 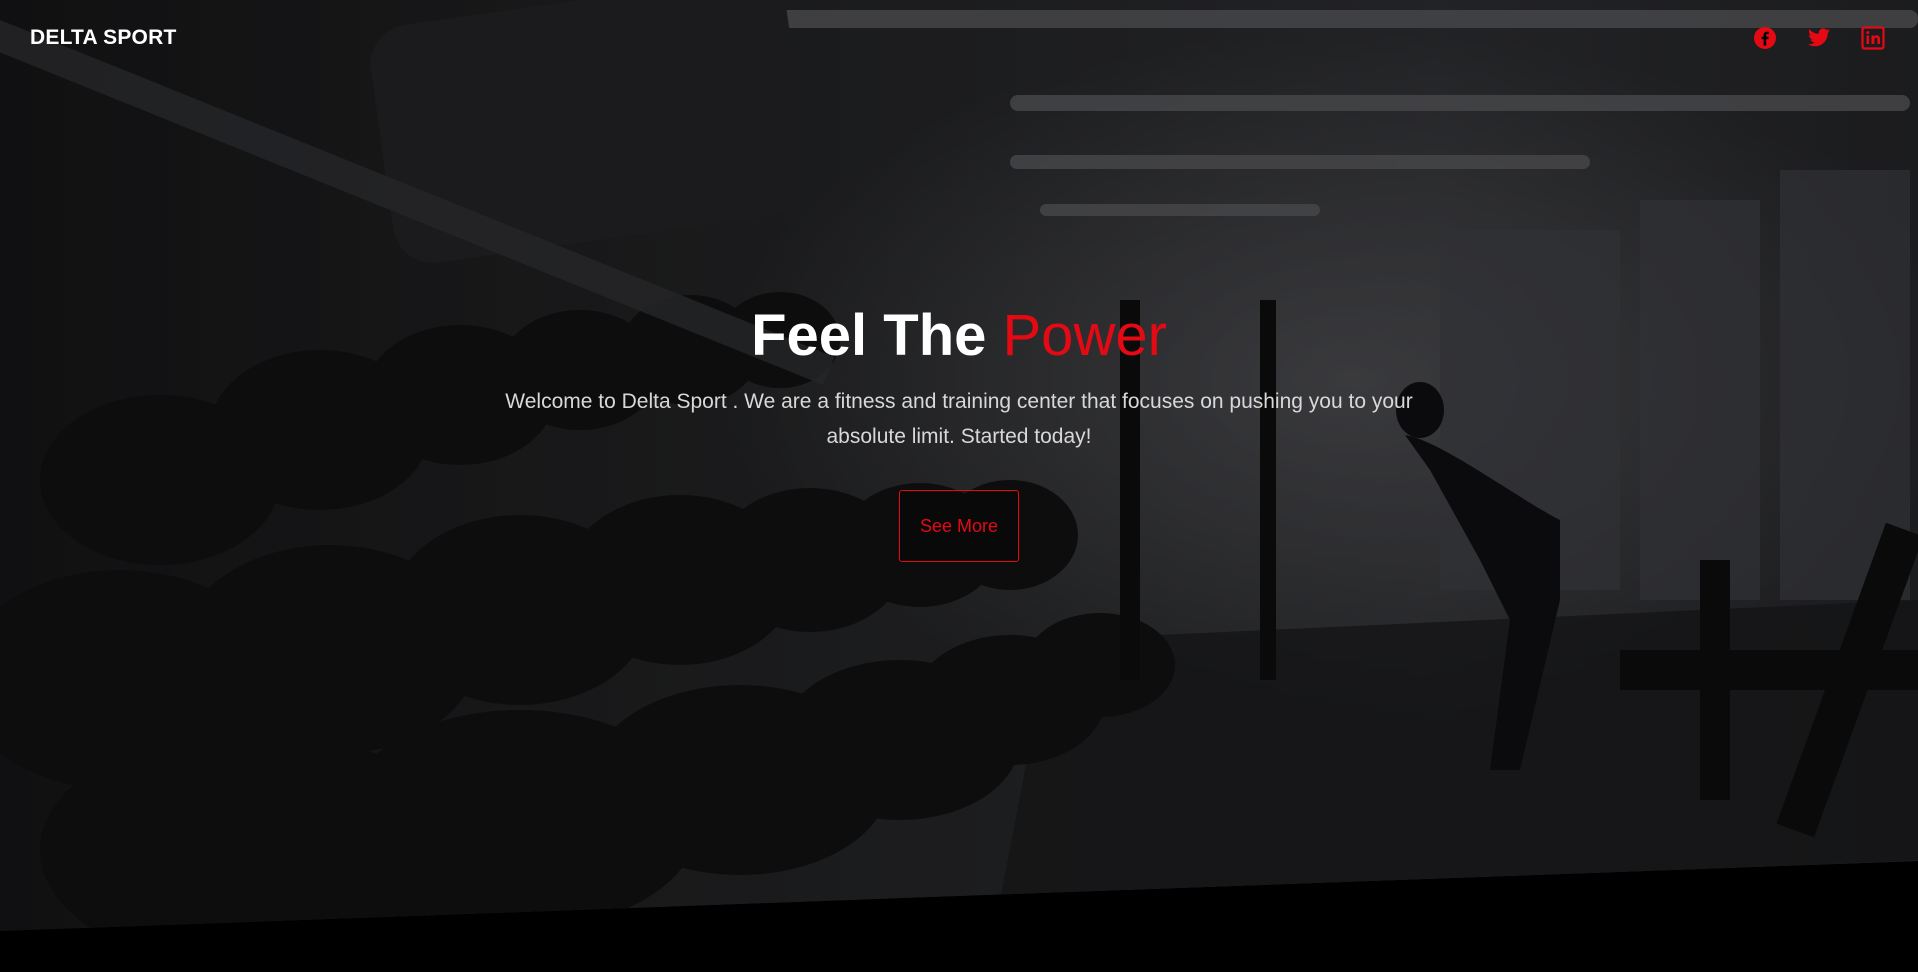 What do you see at coordinates (959, 38) in the screenshot?
I see `top-navbar: DELTA SPORT` at bounding box center [959, 38].